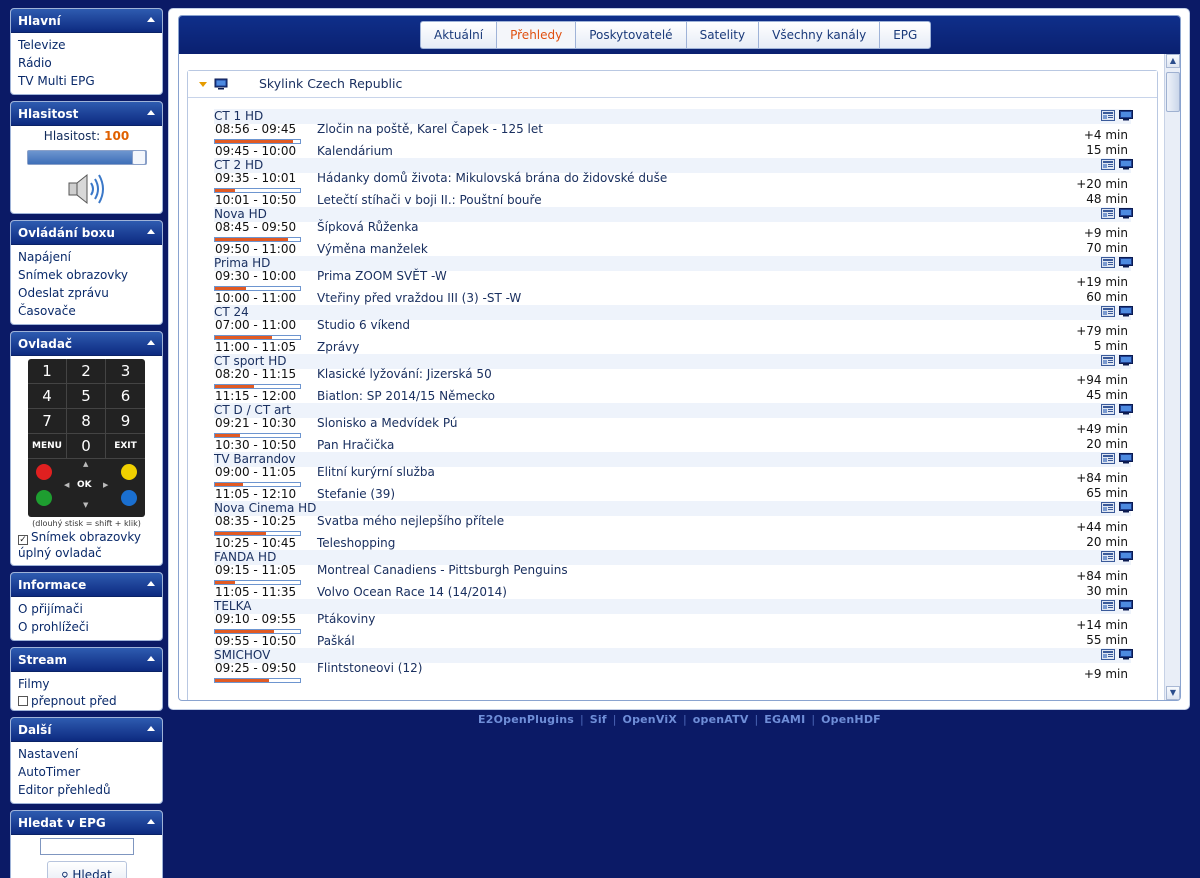 This screenshot has height=878, width=1200. Describe the element at coordinates (86, 293) in the screenshot. I see `sidebar-item-send-message: Odeslat zprávu` at that location.